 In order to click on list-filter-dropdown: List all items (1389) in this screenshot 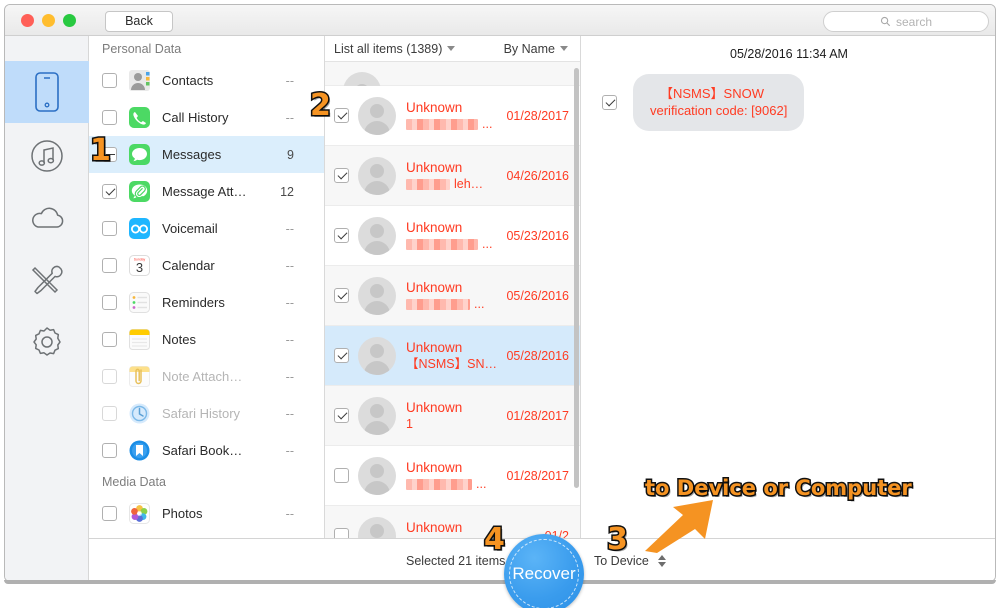, I will do `click(395, 49)`.